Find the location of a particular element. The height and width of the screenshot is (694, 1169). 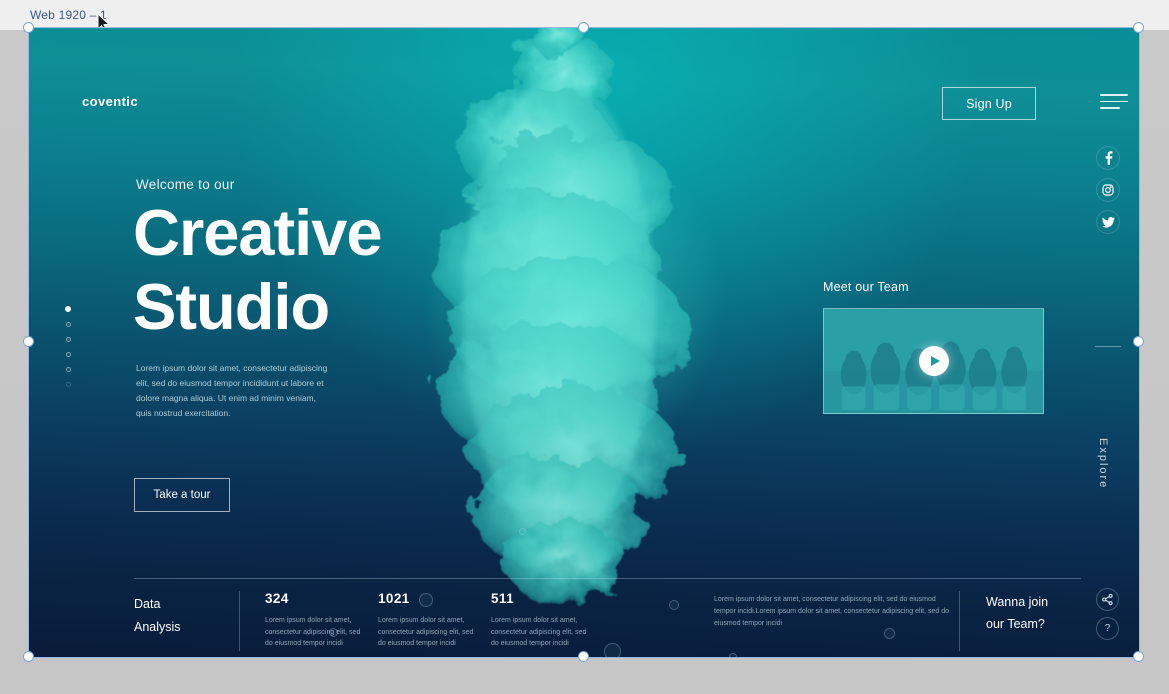

instagram-glyph is located at coordinates (1108, 190).